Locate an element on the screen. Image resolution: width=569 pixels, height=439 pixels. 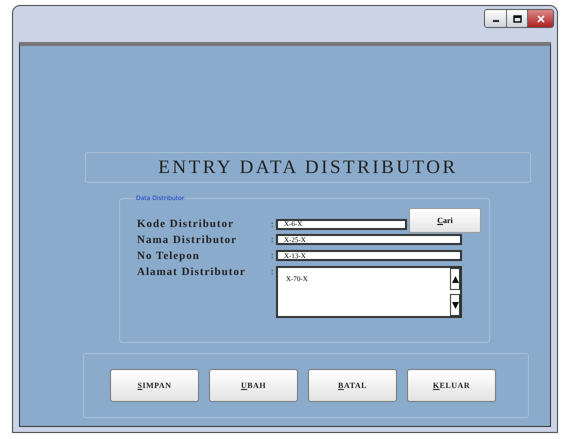
action-button: KELUAR is located at coordinates (451, 385).